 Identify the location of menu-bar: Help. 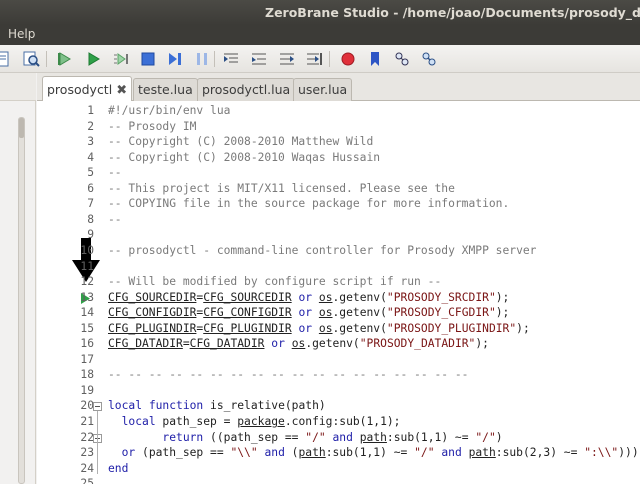
(320, 35).